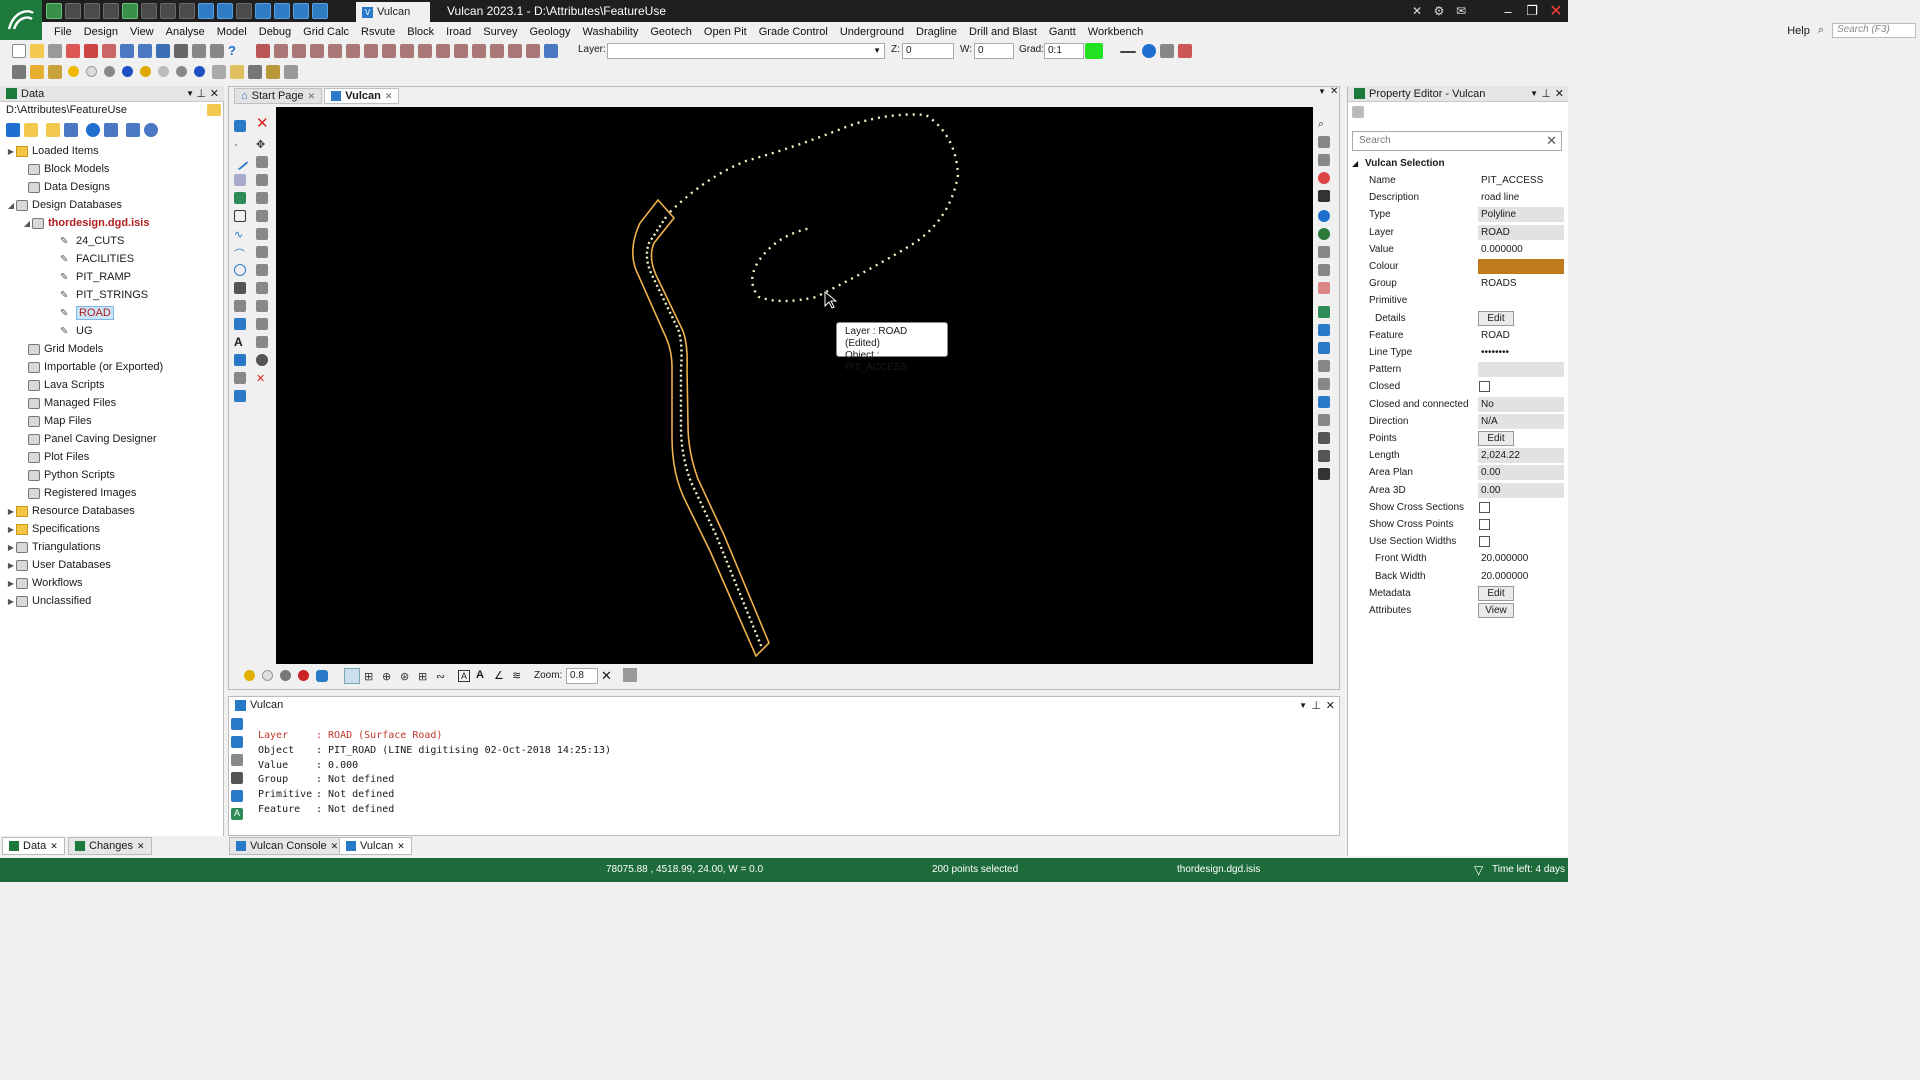 The width and height of the screenshot is (1920, 1080). I want to click on section-icon, so click(1324, 270).